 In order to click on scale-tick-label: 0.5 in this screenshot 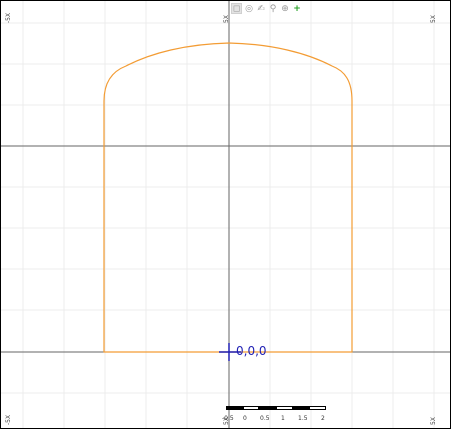, I will do `click(265, 418)`.